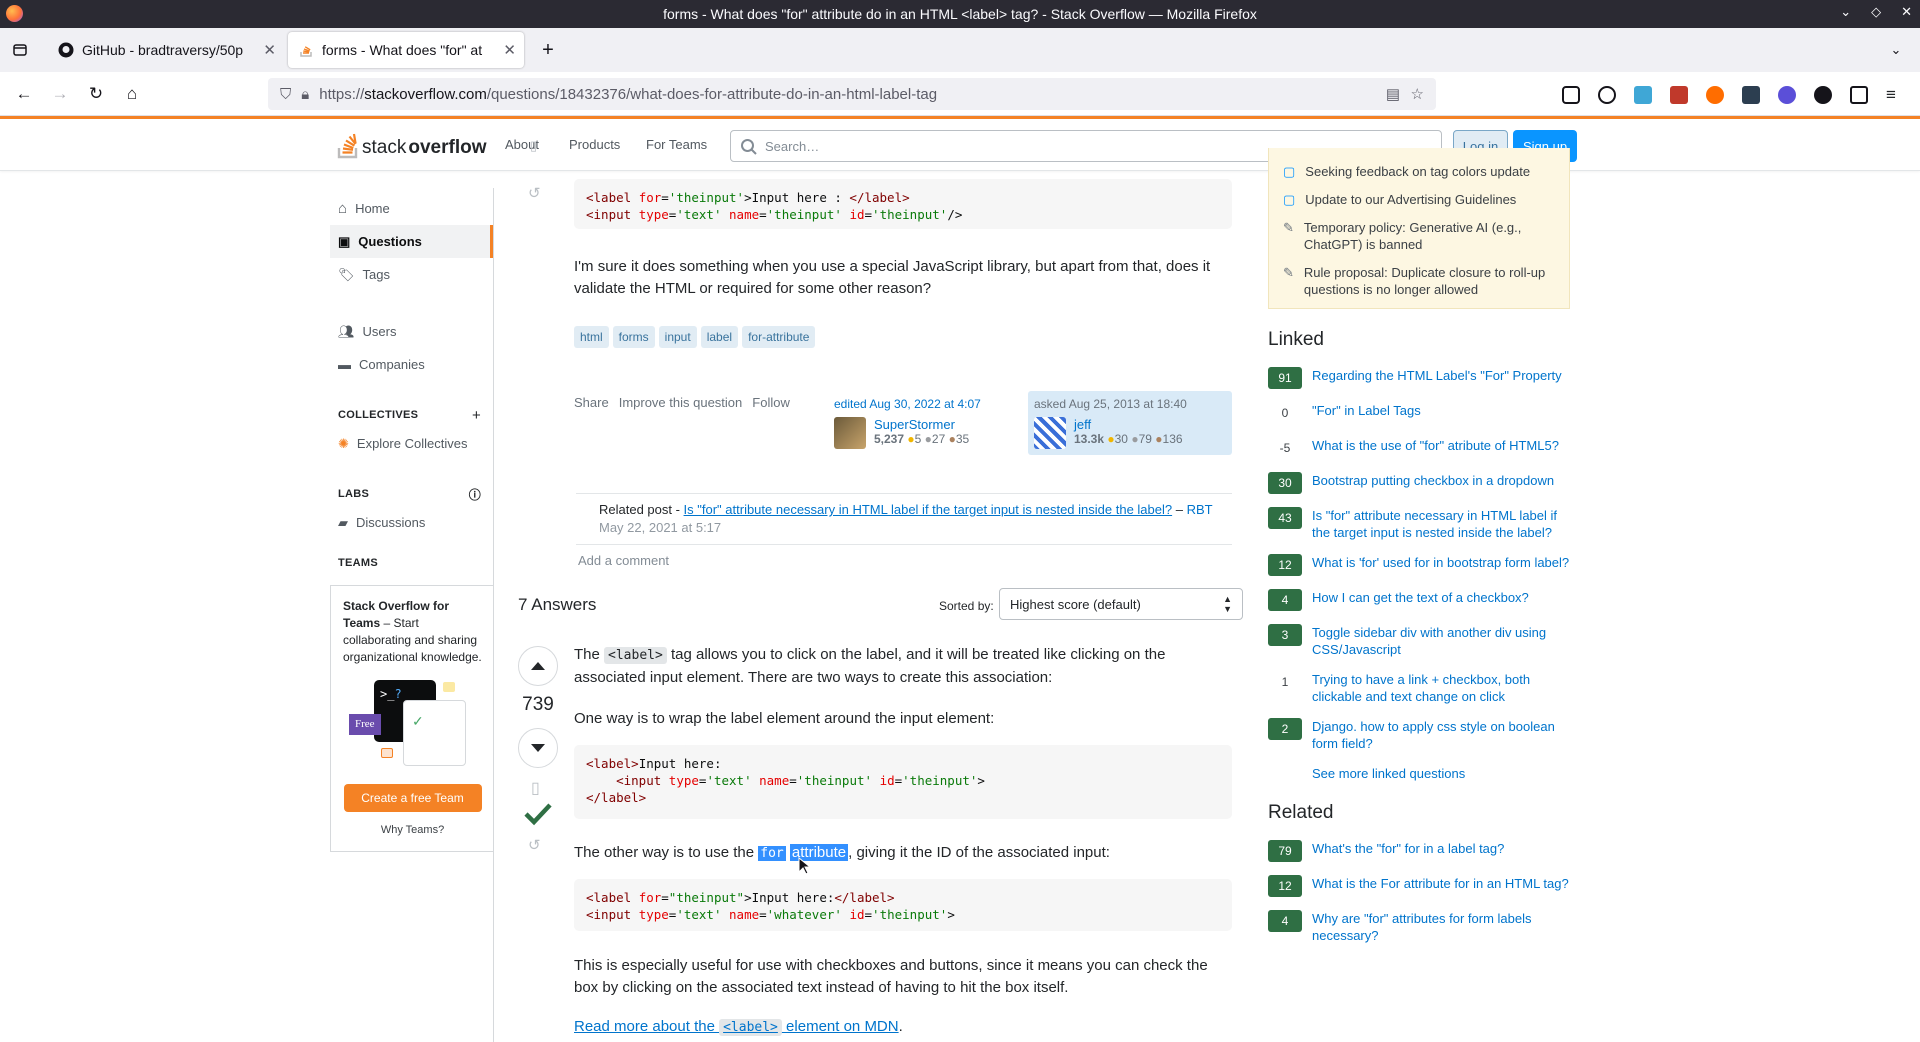 The height and width of the screenshot is (1042, 1920). Describe the element at coordinates (1433, 480) in the screenshot. I see `question-link: Bootstrap putting checkbox in a dropdown` at that location.